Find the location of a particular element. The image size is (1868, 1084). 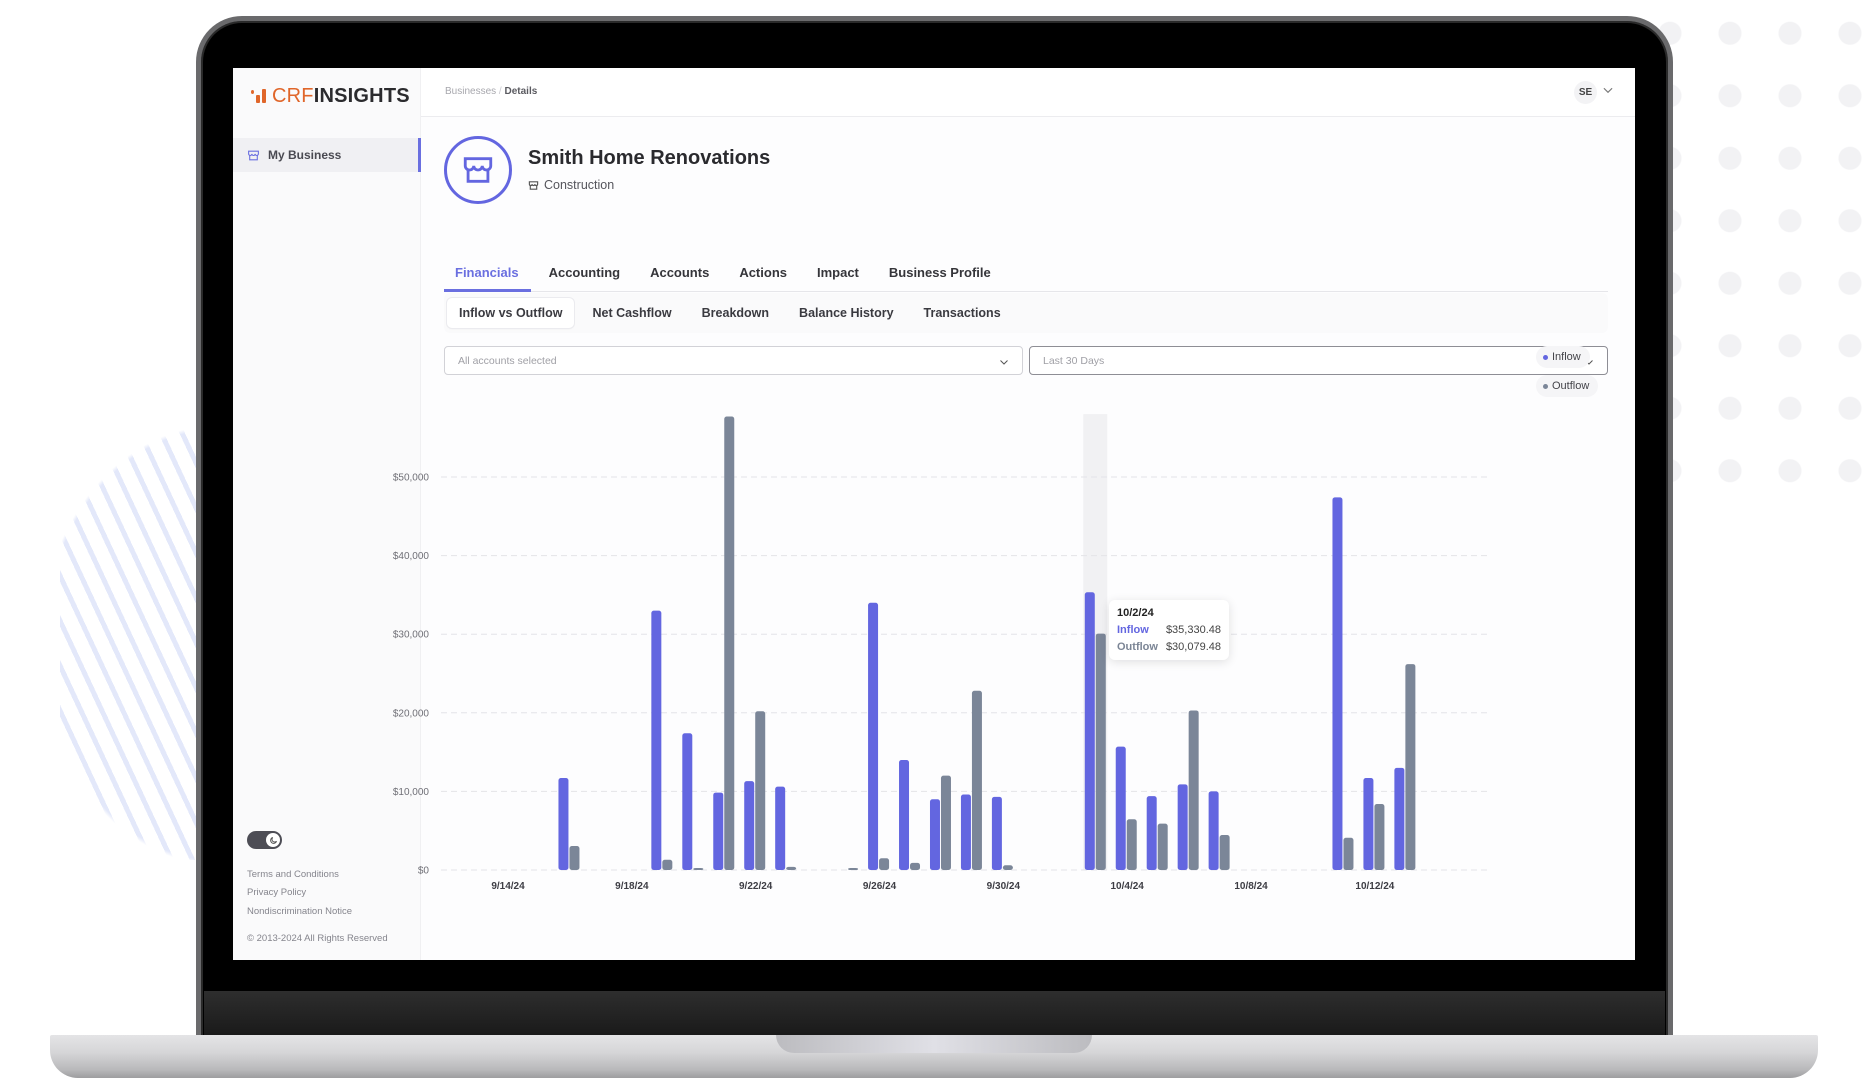

legend-outflow-label: Outflow is located at coordinates (1571, 386).